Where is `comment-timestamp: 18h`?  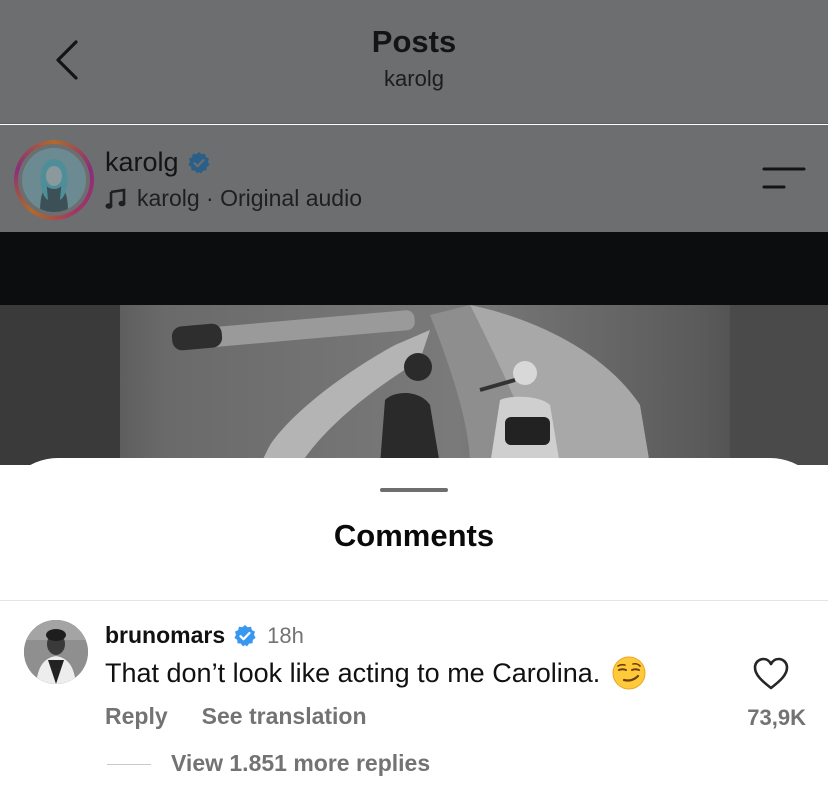 comment-timestamp: 18h is located at coordinates (285, 635).